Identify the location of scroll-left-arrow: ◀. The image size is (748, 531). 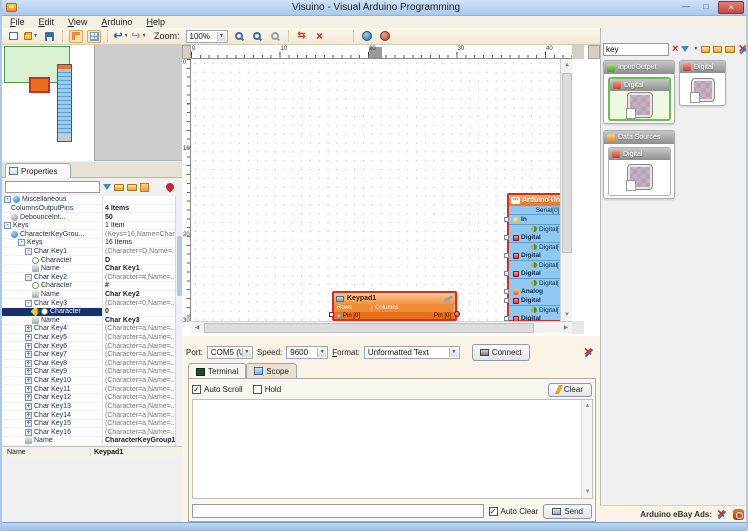
(197, 328).